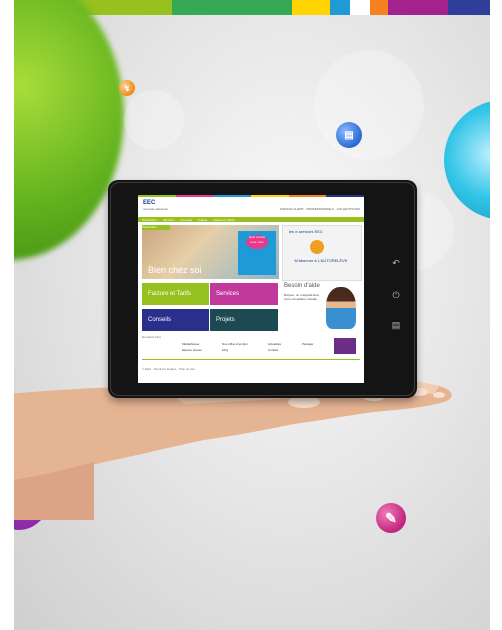 This screenshot has height=630, width=502. Describe the element at coordinates (151, 337) in the screenshot. I see `footer-title: En savoir plus` at that location.